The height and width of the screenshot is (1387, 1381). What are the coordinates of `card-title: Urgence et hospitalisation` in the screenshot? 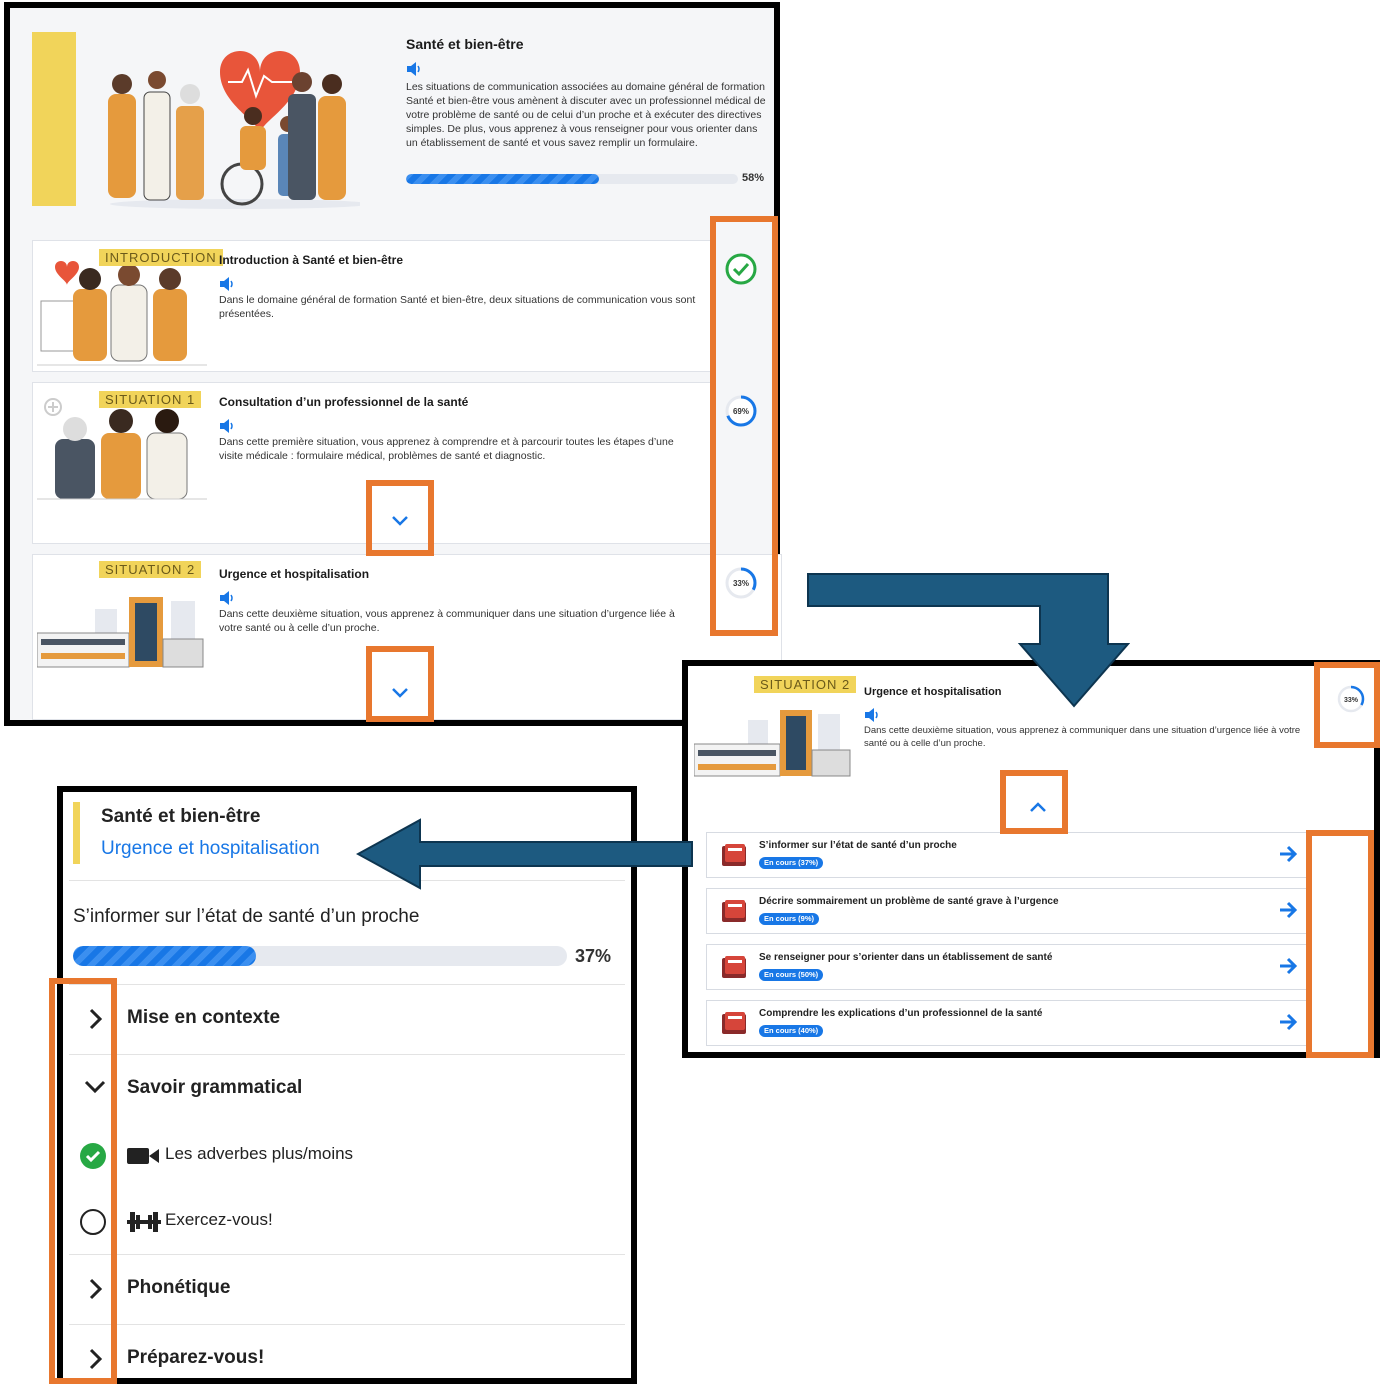 It's located at (294, 574).